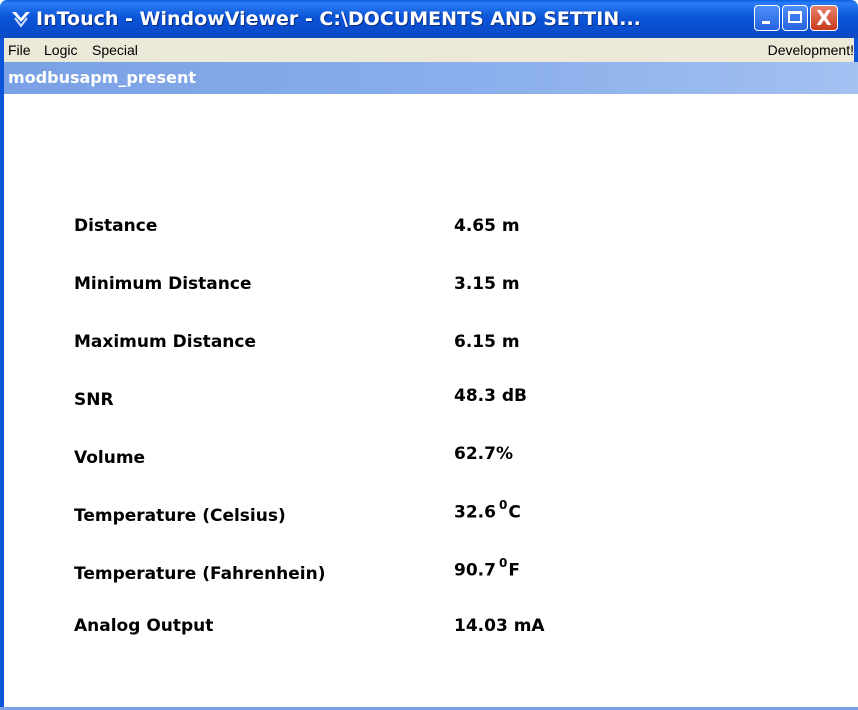  What do you see at coordinates (110, 458) in the screenshot?
I see `label-volume: Volume` at bounding box center [110, 458].